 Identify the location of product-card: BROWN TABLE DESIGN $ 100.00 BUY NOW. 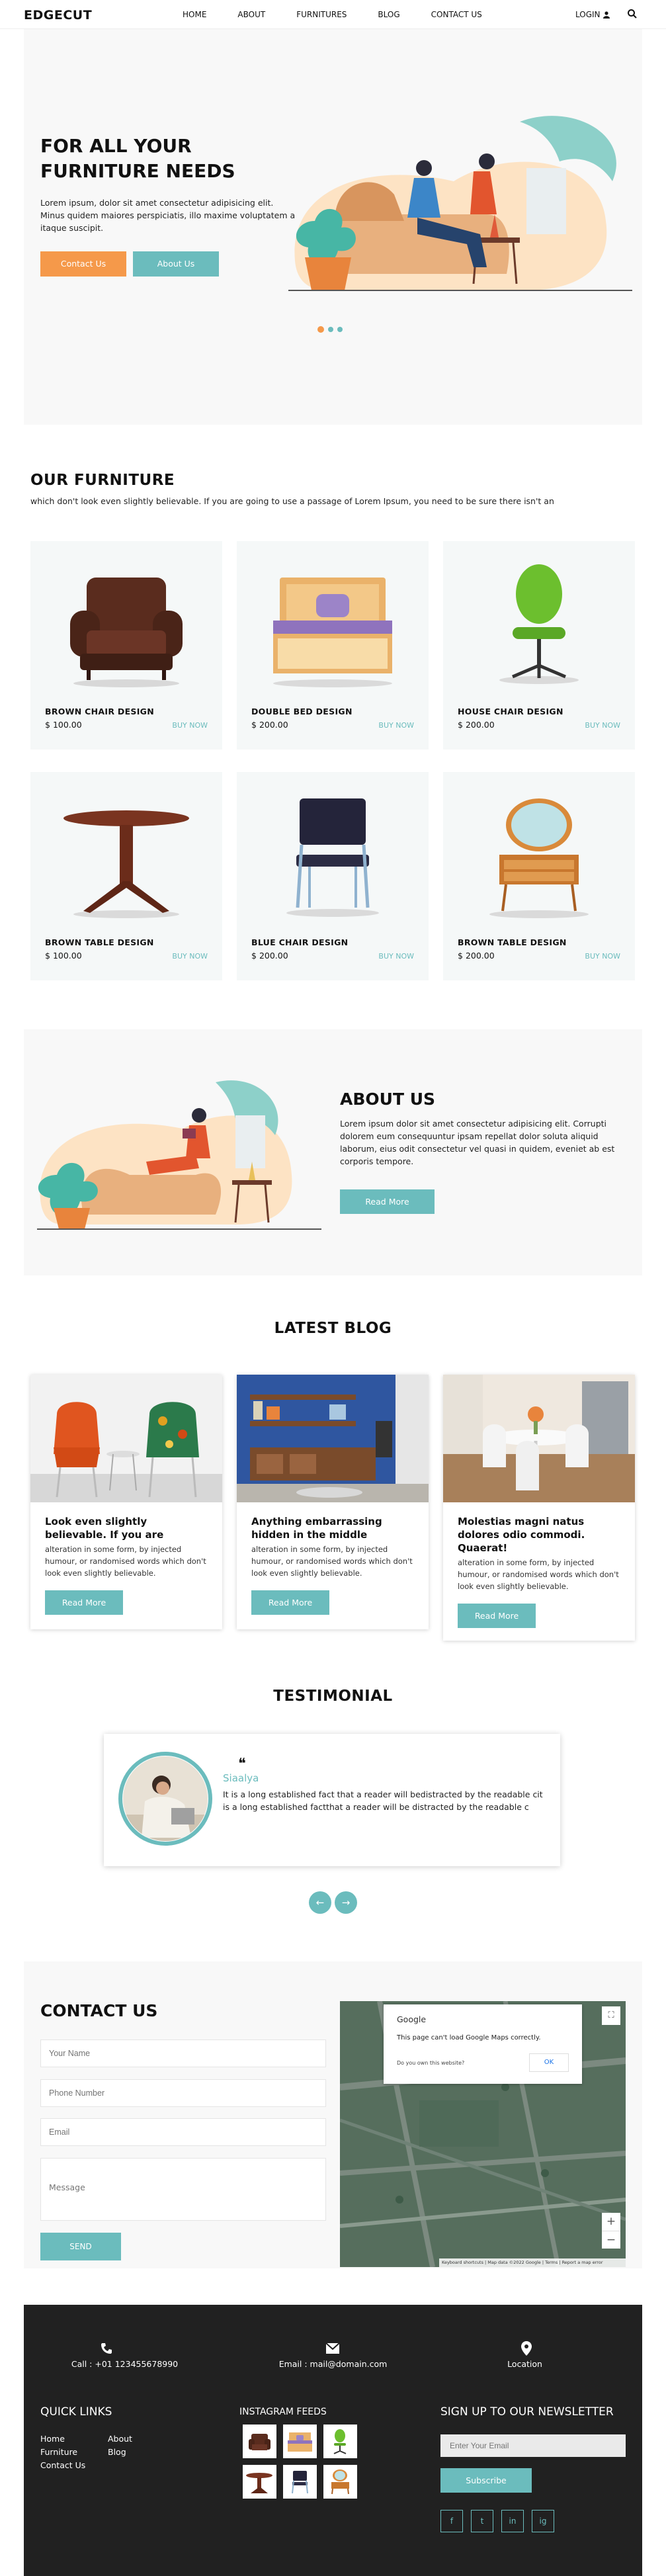
(126, 876).